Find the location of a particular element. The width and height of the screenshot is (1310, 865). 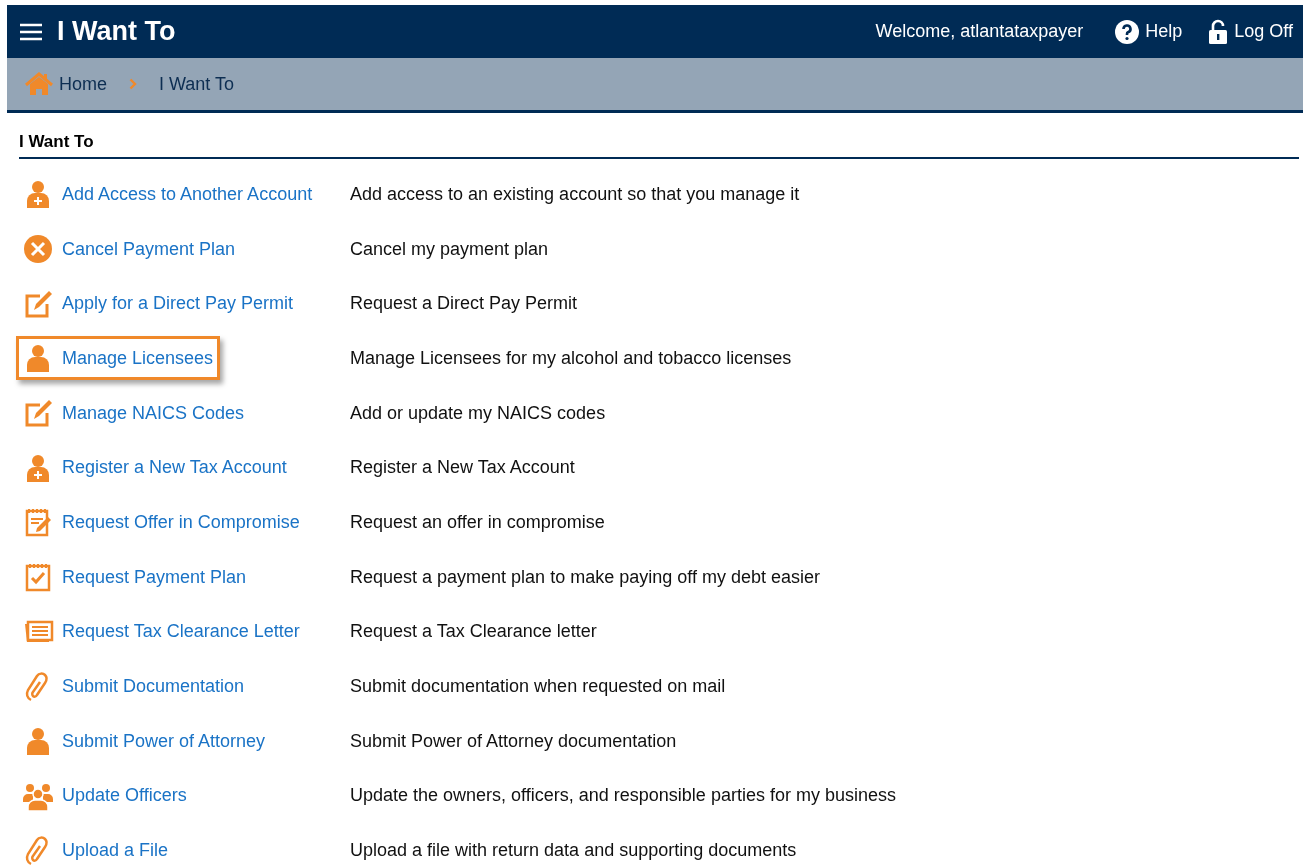

action-description: Register a New Tax Account is located at coordinates (462, 468).